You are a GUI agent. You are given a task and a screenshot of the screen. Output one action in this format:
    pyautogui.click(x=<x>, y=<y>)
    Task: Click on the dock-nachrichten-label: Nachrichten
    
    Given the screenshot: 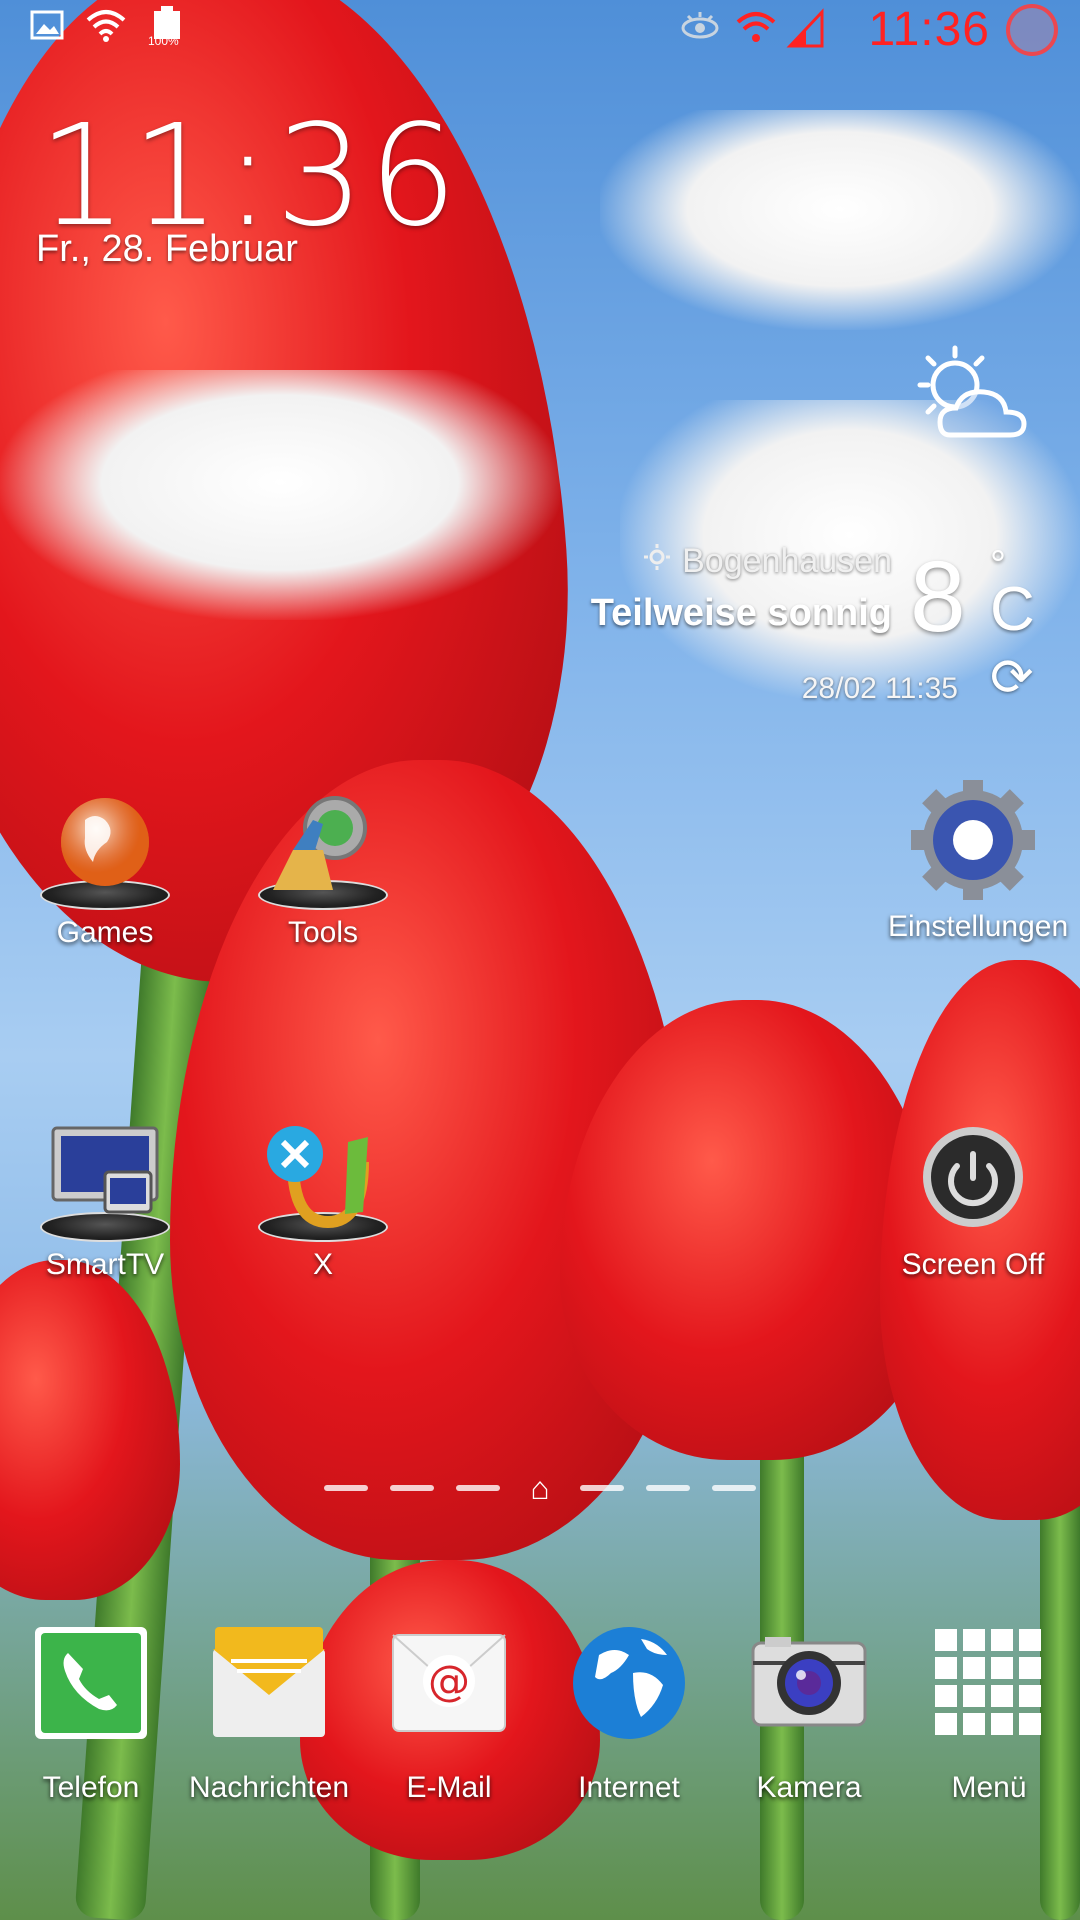 What is the action you would take?
    pyautogui.click(x=269, y=1787)
    